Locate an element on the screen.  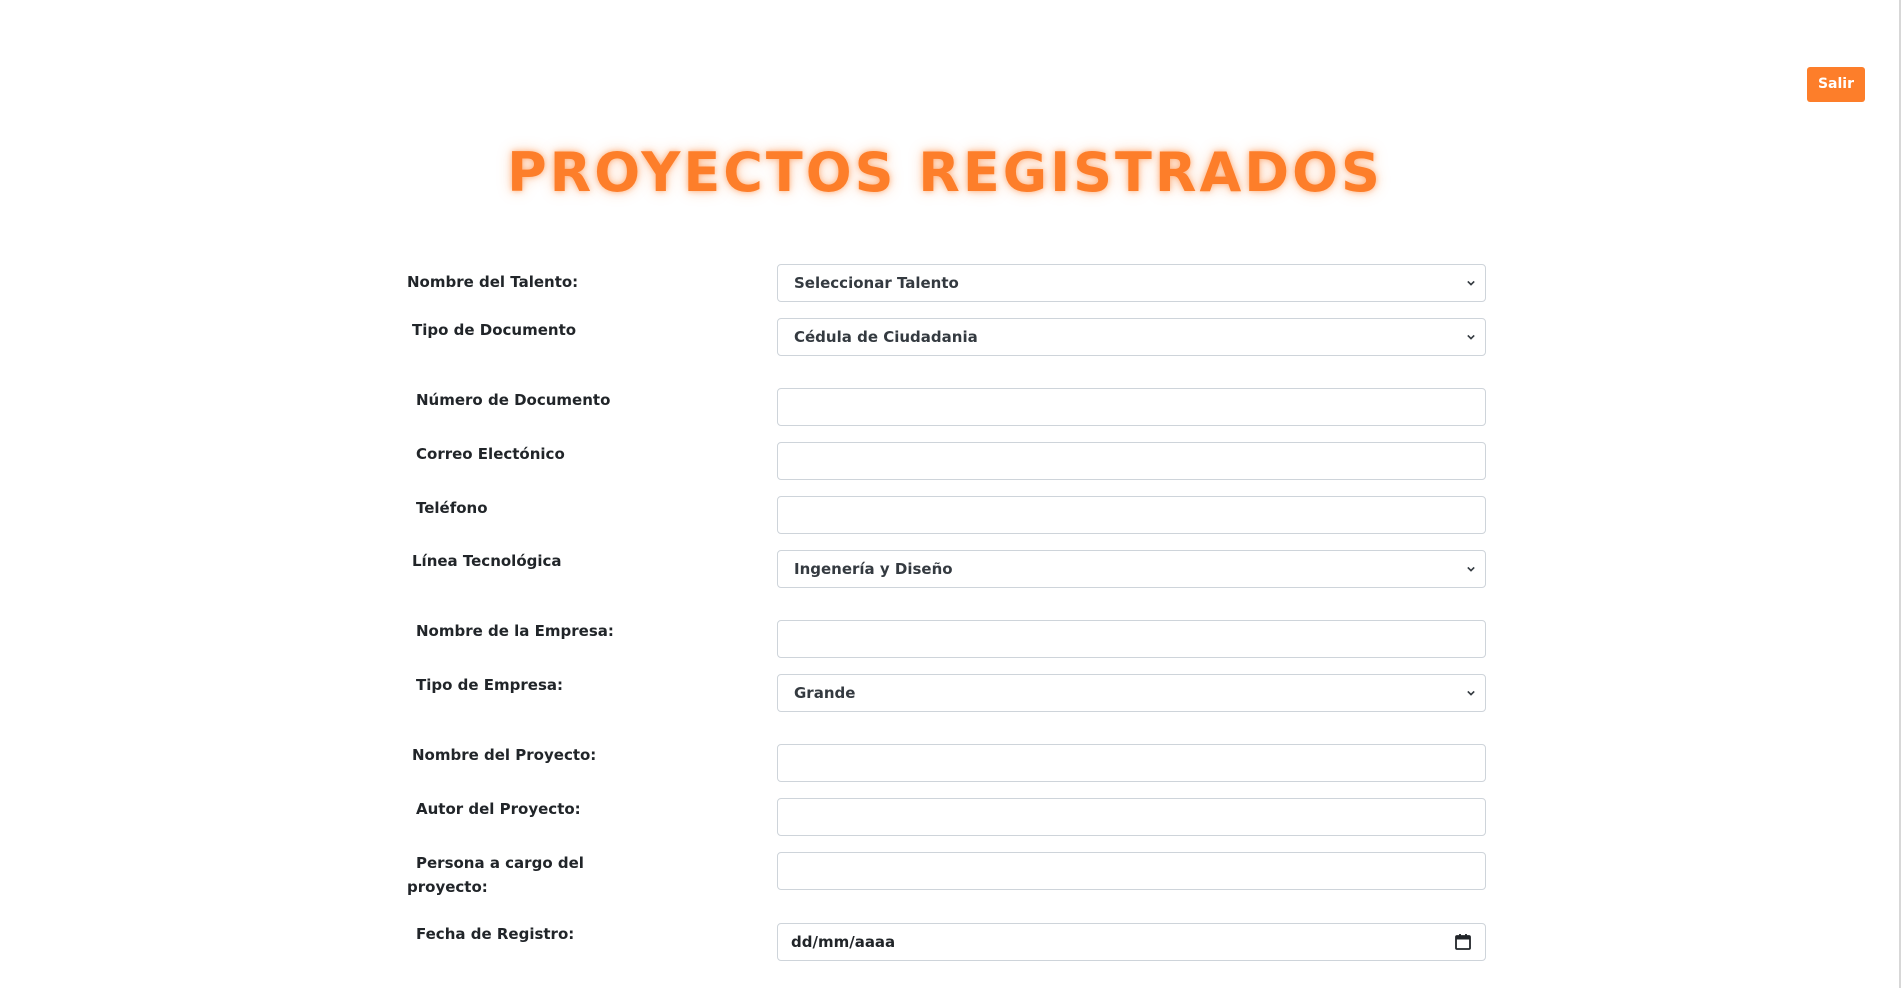
linea-select-value: Ingenería y Diseño is located at coordinates (873, 569).